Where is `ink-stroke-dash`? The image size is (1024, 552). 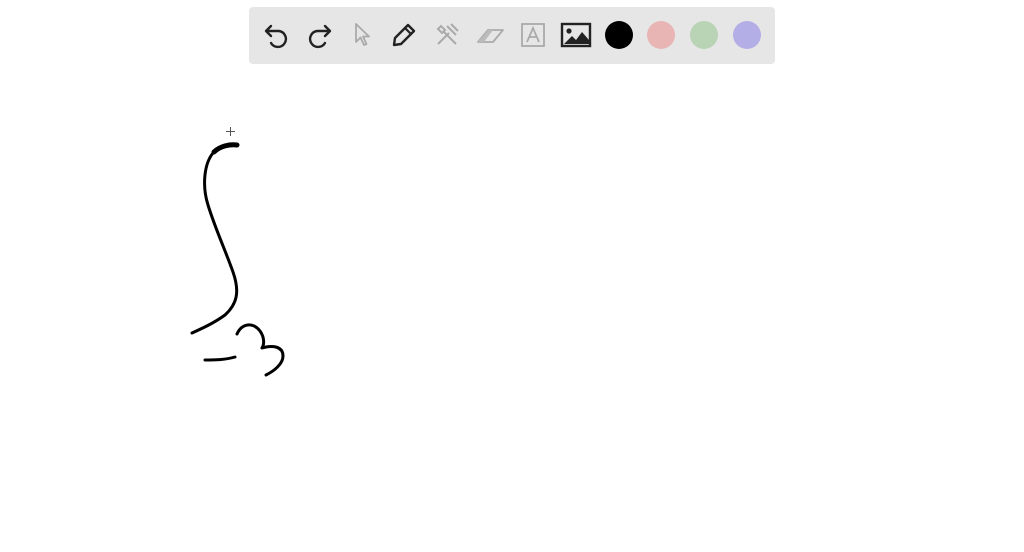
ink-stroke-dash is located at coordinates (220, 358).